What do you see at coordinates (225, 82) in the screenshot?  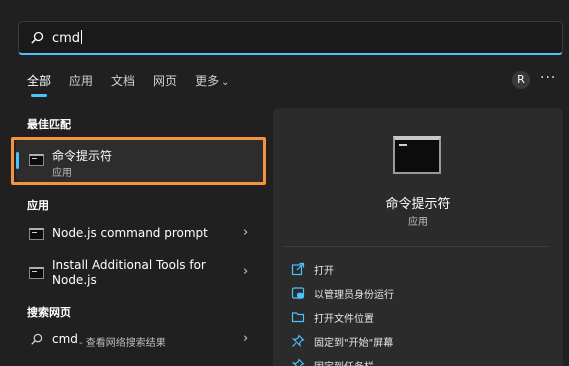 I see `chevron-down-icon: ⌄` at bounding box center [225, 82].